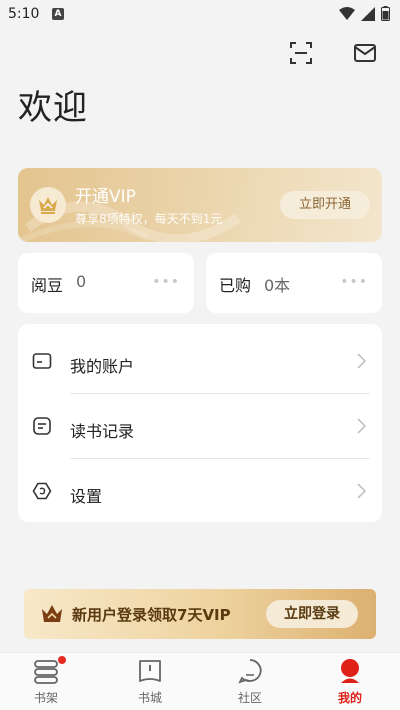  I want to click on page-title: 欢迎, so click(53, 108).